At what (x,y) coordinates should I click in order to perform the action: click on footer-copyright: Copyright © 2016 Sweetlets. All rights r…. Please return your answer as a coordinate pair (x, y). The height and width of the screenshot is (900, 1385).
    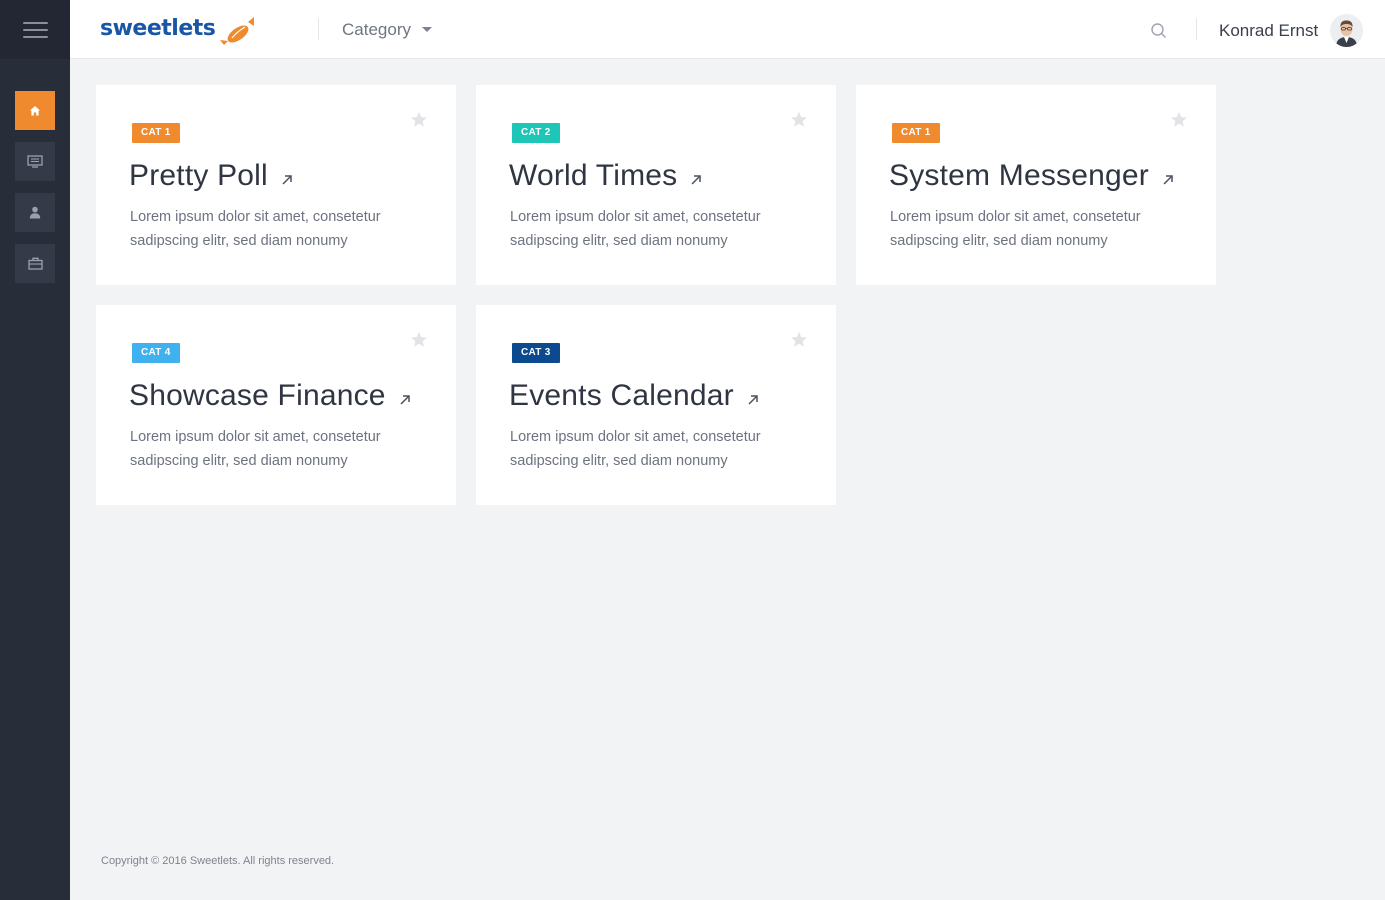
    Looking at the image, I should click on (218, 861).